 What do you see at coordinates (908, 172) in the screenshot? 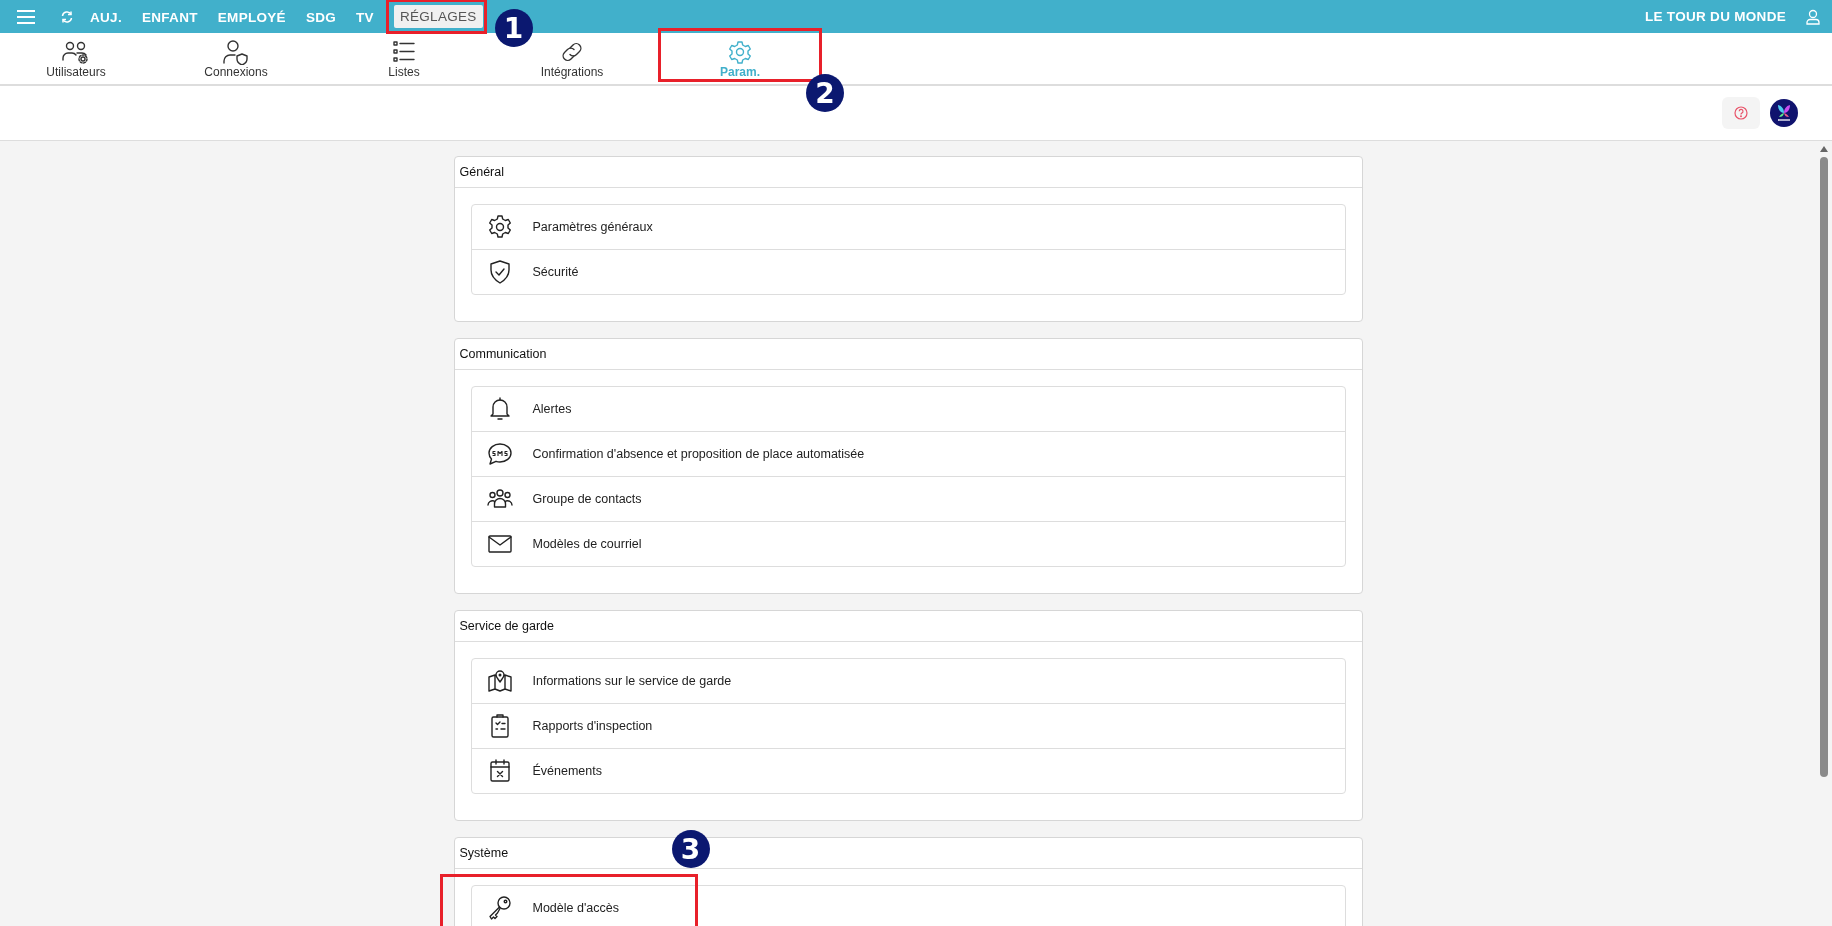
I see `section-title: Général` at bounding box center [908, 172].